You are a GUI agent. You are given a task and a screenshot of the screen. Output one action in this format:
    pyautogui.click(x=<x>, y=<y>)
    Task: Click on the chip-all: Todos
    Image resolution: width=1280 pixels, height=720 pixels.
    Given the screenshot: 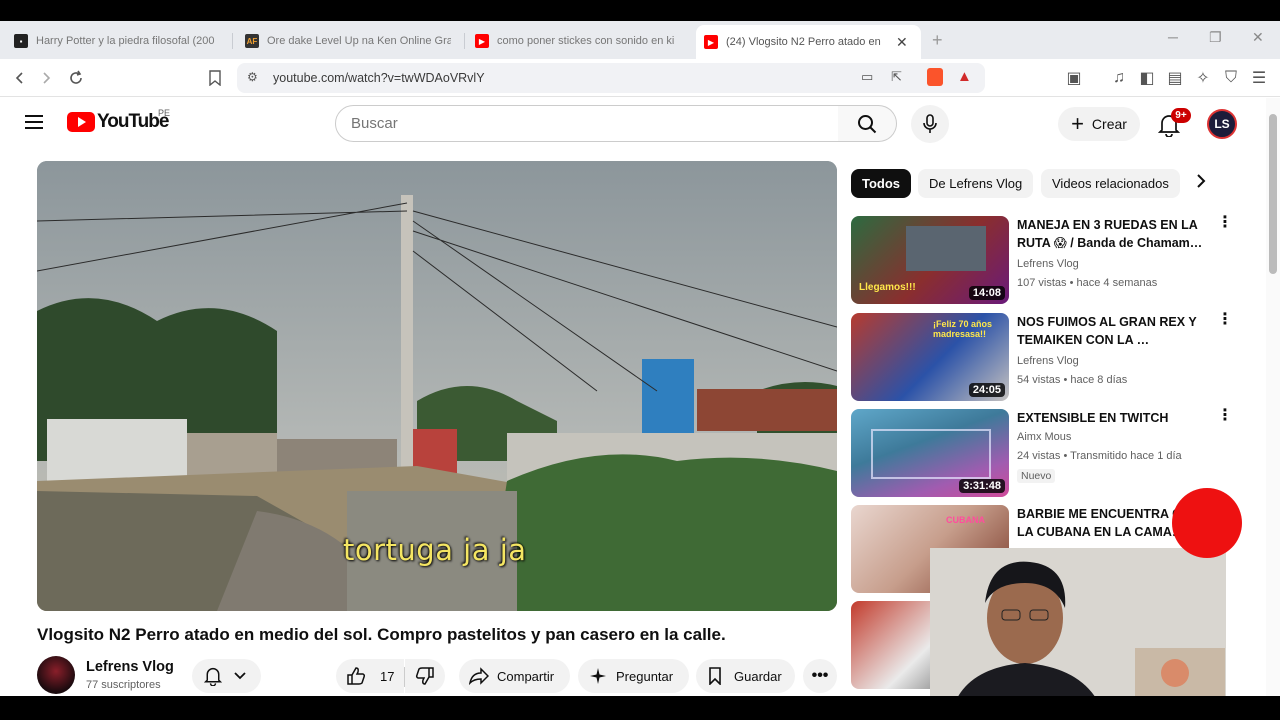 What is the action you would take?
    pyautogui.click(x=881, y=183)
    